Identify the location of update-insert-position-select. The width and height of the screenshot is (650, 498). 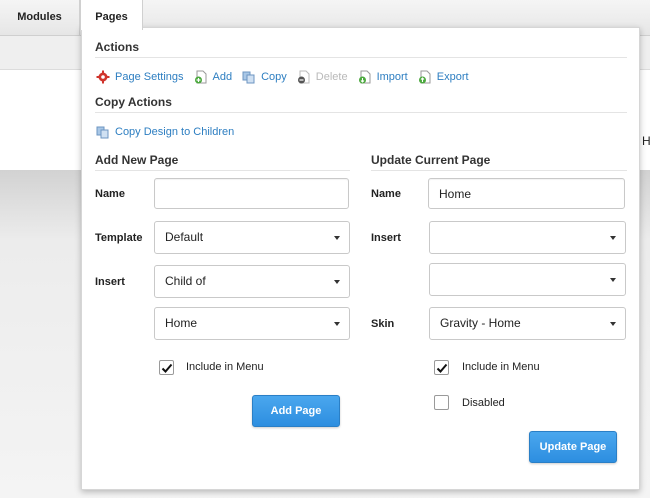
(527, 237).